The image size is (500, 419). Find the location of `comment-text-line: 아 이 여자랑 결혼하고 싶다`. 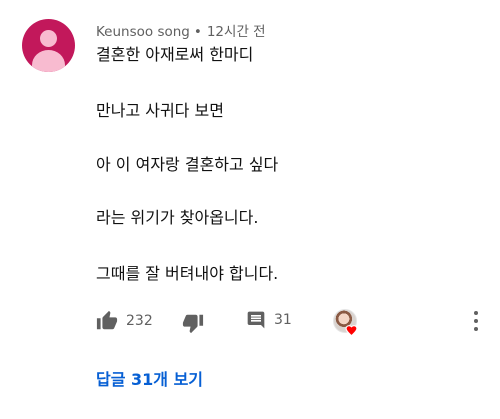

comment-text-line: 아 이 여자랑 결혼하고 싶다 is located at coordinates (187, 164).